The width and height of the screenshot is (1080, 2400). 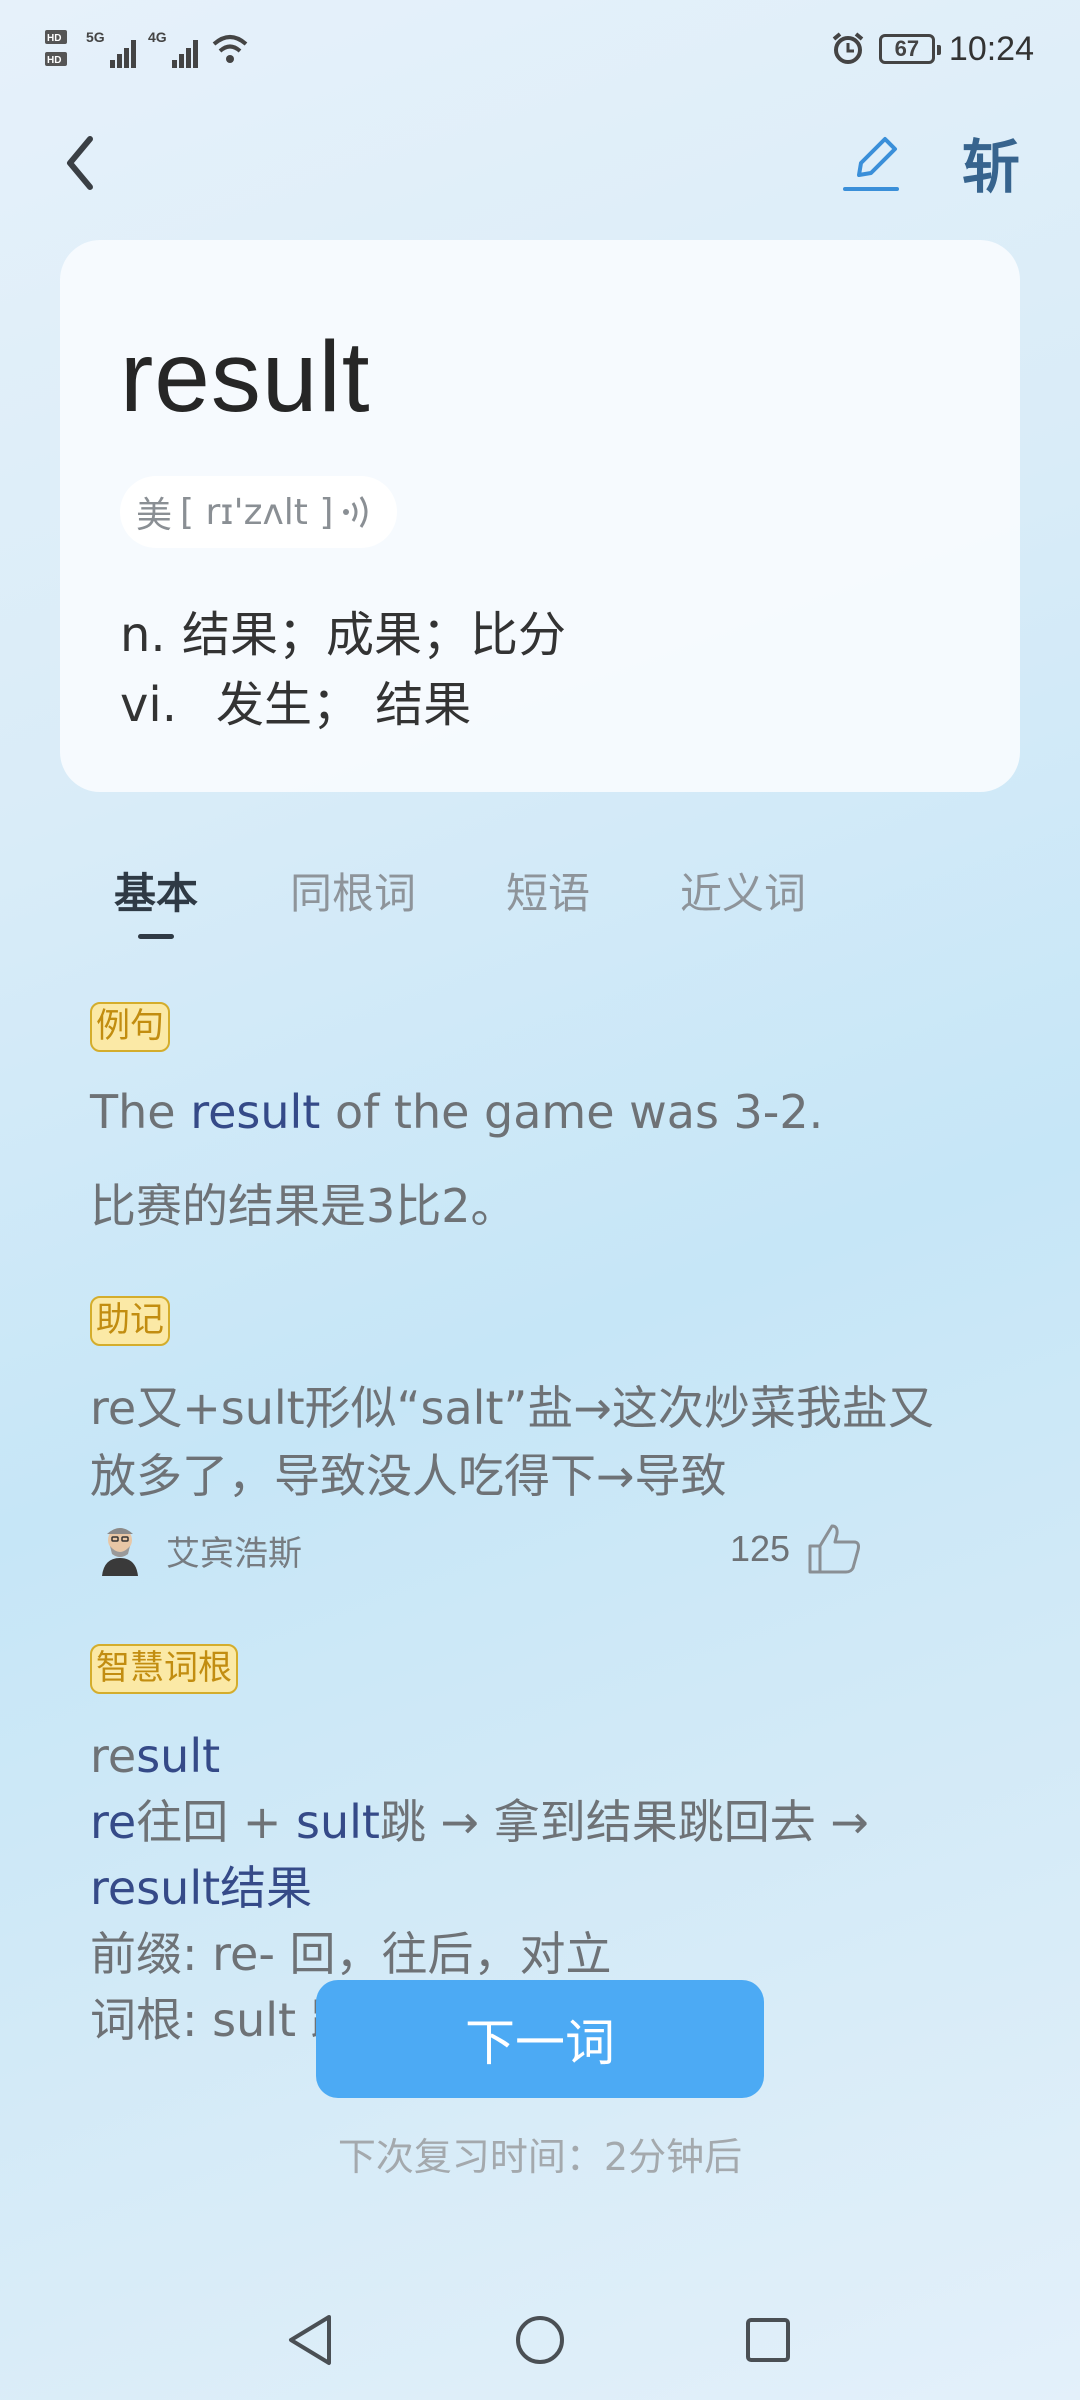 What do you see at coordinates (834, 1549) in the screenshot?
I see `thumbs-up-icon` at bounding box center [834, 1549].